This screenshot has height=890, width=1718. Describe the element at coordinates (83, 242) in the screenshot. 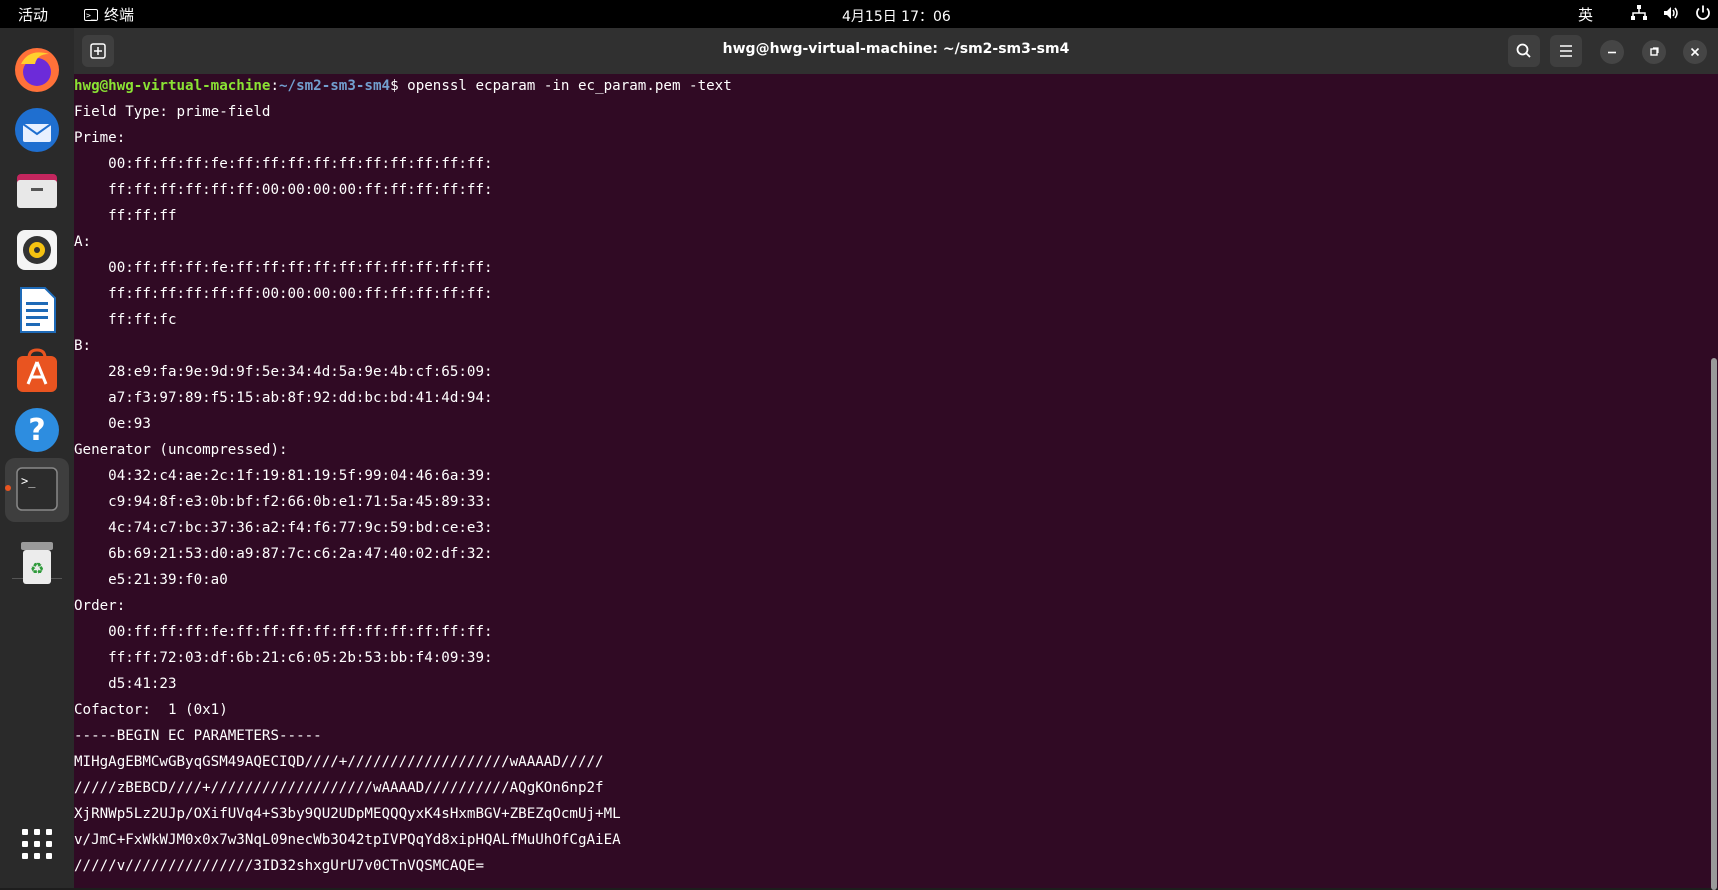

I see `output-line: A:` at that location.